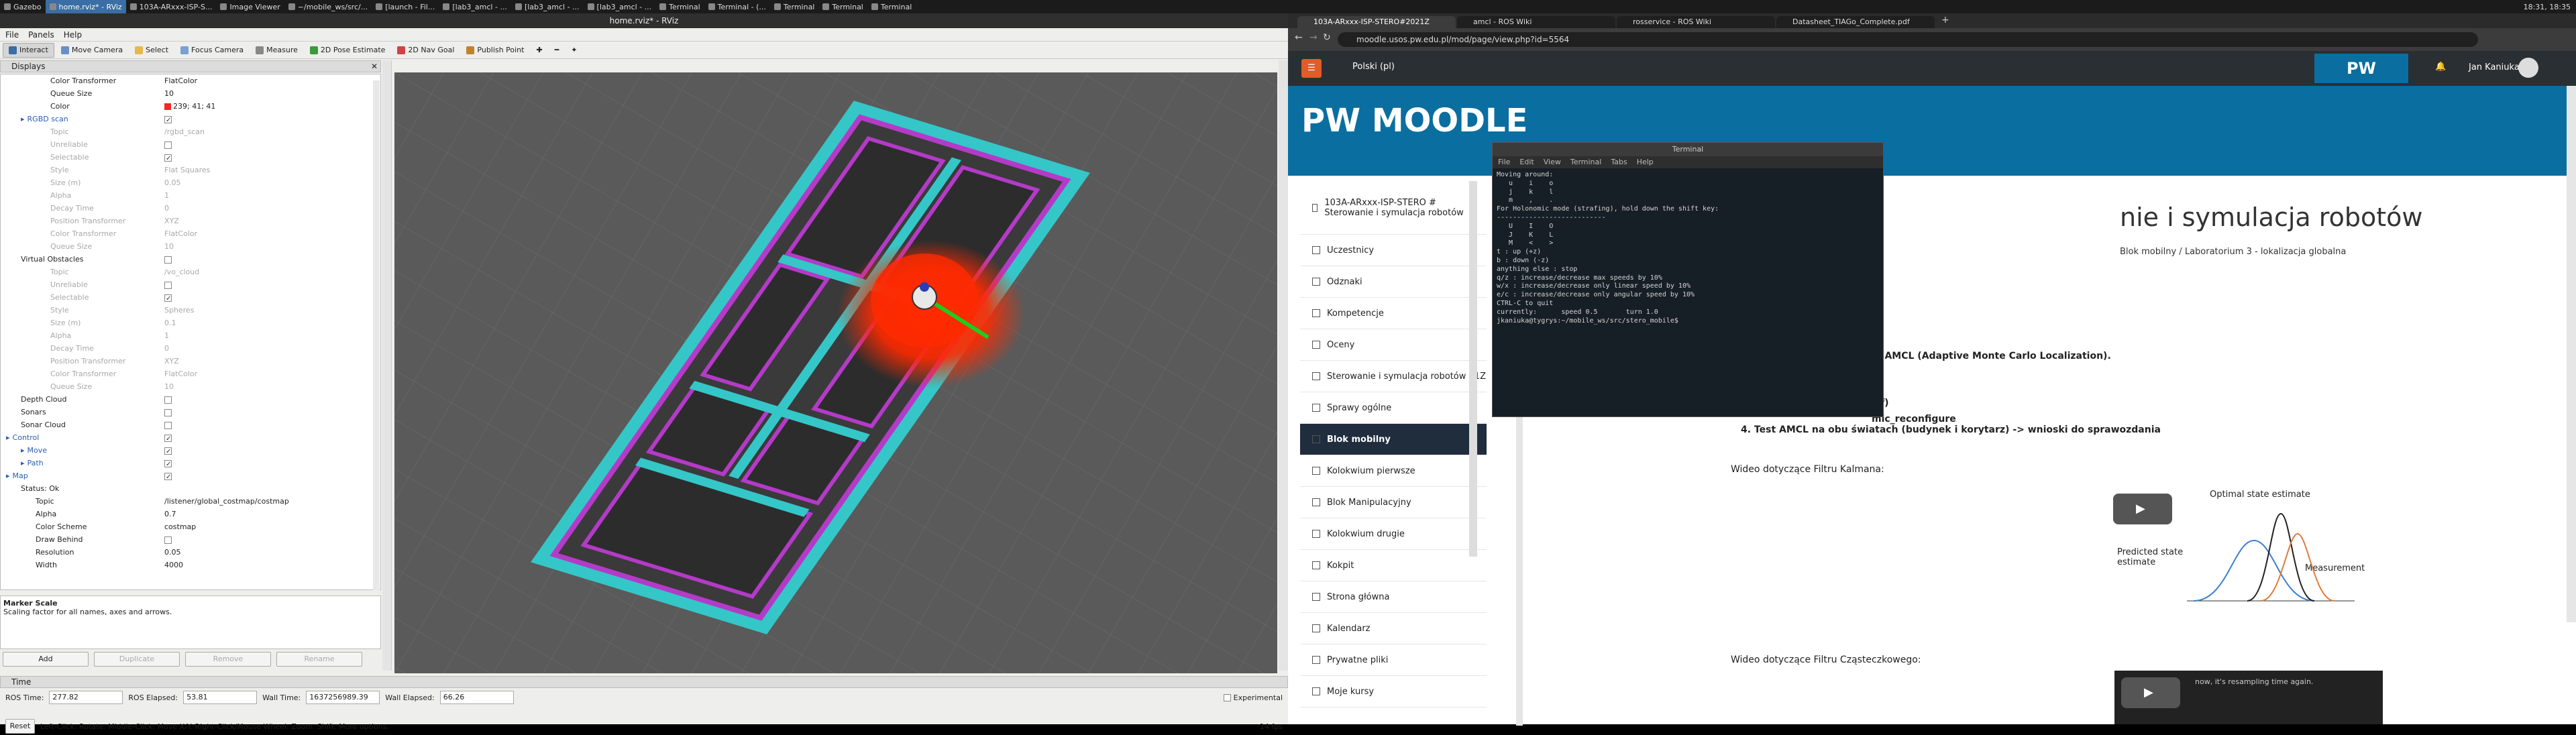 Image resolution: width=2576 pixels, height=735 pixels. What do you see at coordinates (179, 310) in the screenshot?
I see `property-value: Spheres` at bounding box center [179, 310].